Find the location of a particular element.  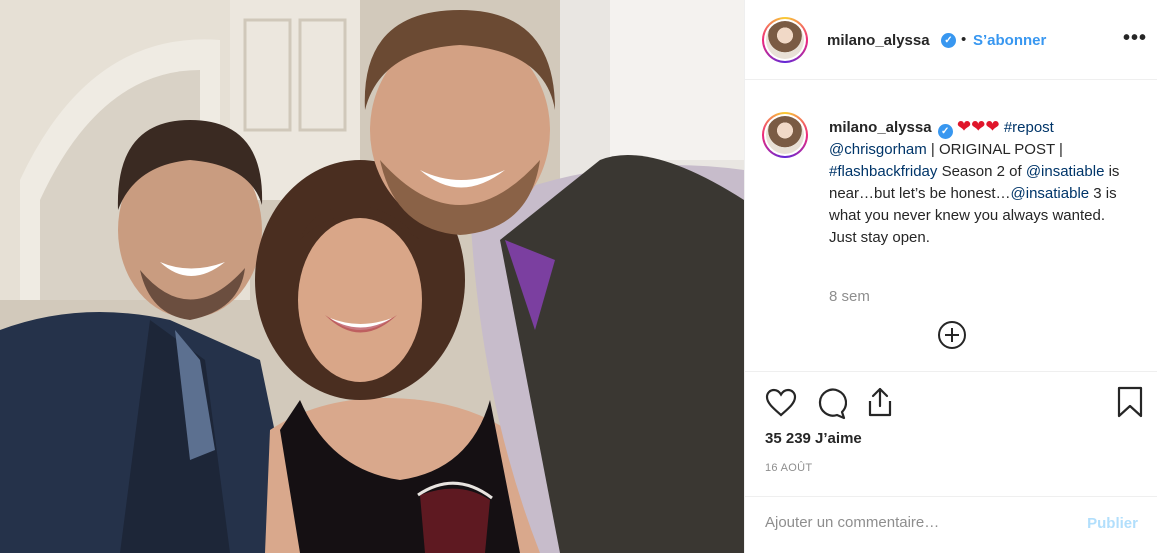

plus-circle-icon is located at coordinates (952, 335).